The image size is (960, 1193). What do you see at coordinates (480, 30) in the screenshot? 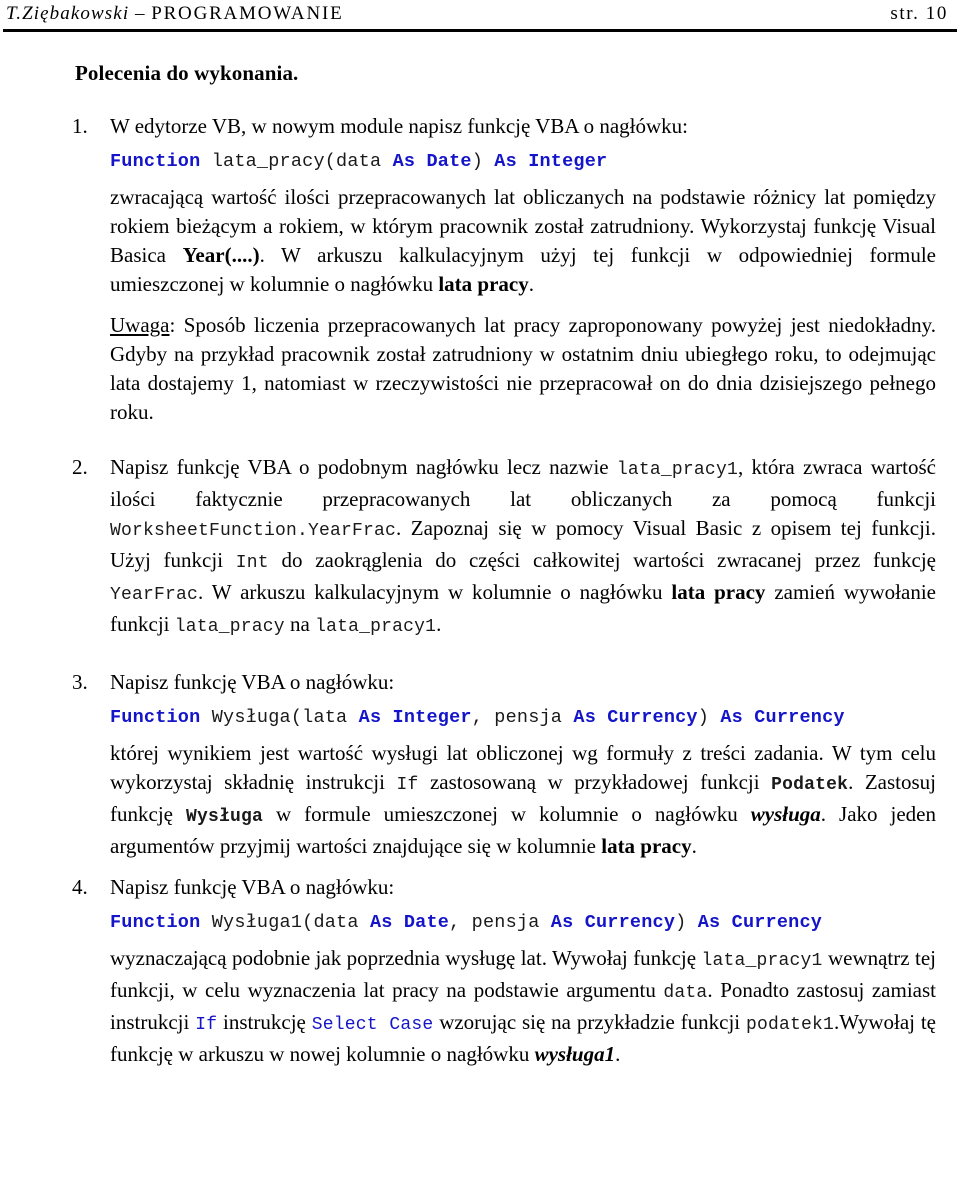
I see `header-rule` at bounding box center [480, 30].